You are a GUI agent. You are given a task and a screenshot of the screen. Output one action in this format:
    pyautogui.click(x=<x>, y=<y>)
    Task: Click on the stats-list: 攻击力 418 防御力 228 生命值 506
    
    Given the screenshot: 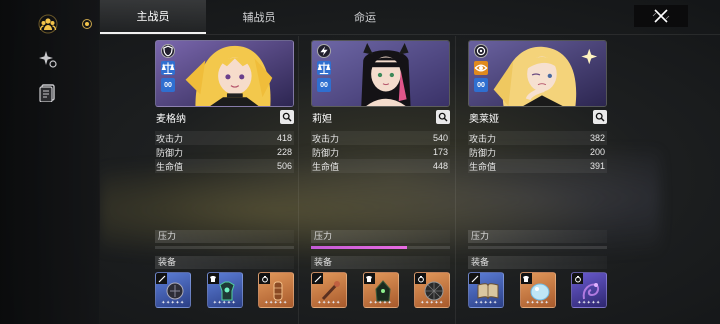 What is the action you would take?
    pyautogui.click(x=224, y=152)
    